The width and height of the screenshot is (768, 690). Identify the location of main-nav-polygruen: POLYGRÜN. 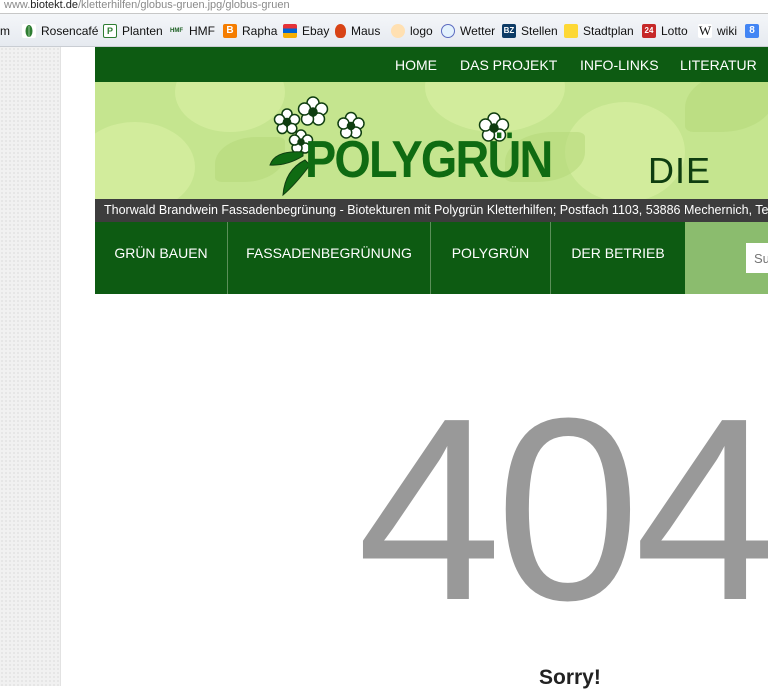
(491, 258).